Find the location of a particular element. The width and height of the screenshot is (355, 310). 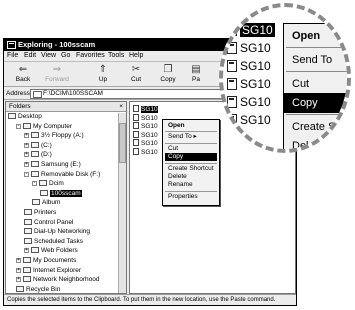

tree-item: Desktop is located at coordinates (25, 117).